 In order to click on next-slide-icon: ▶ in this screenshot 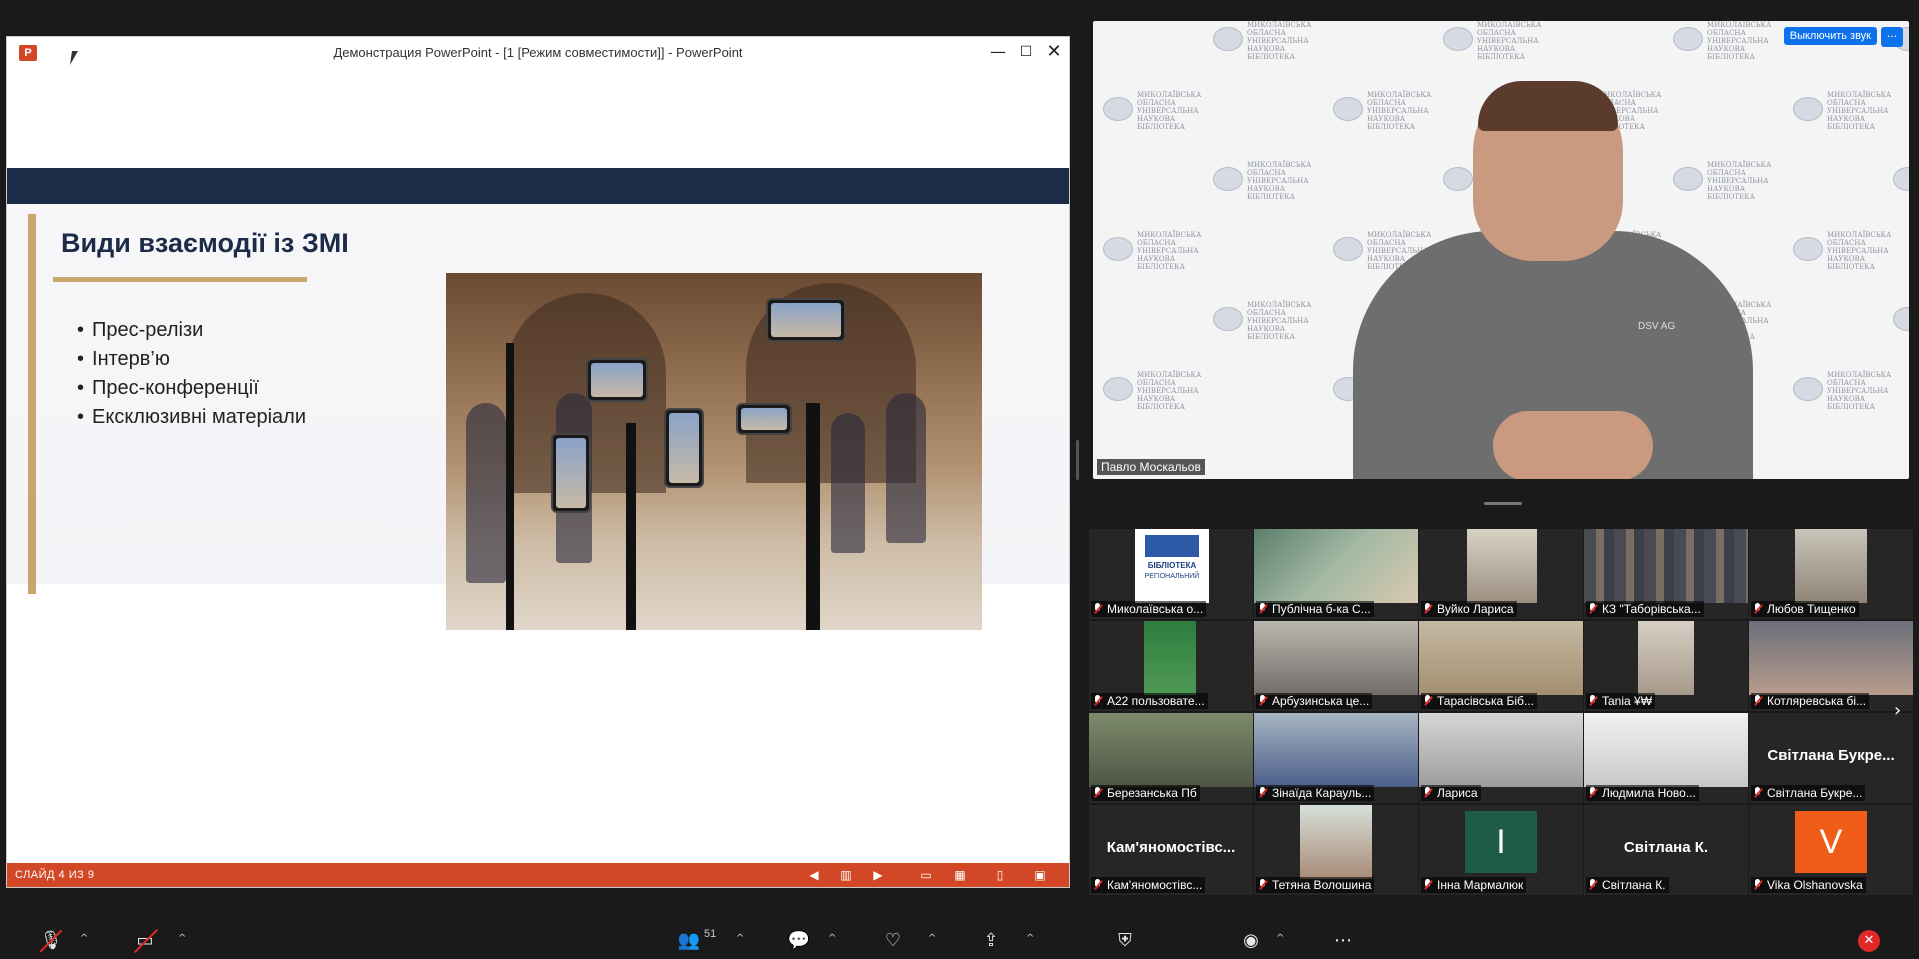, I will do `click(878, 875)`.